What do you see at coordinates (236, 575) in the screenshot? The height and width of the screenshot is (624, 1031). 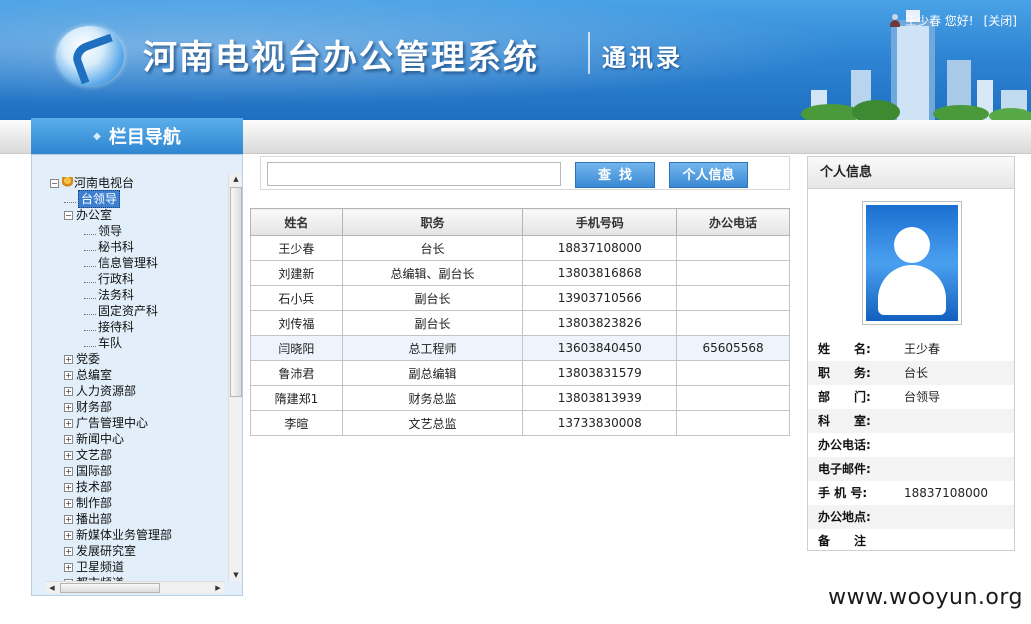 I see `scroll-down-icon: ▼` at bounding box center [236, 575].